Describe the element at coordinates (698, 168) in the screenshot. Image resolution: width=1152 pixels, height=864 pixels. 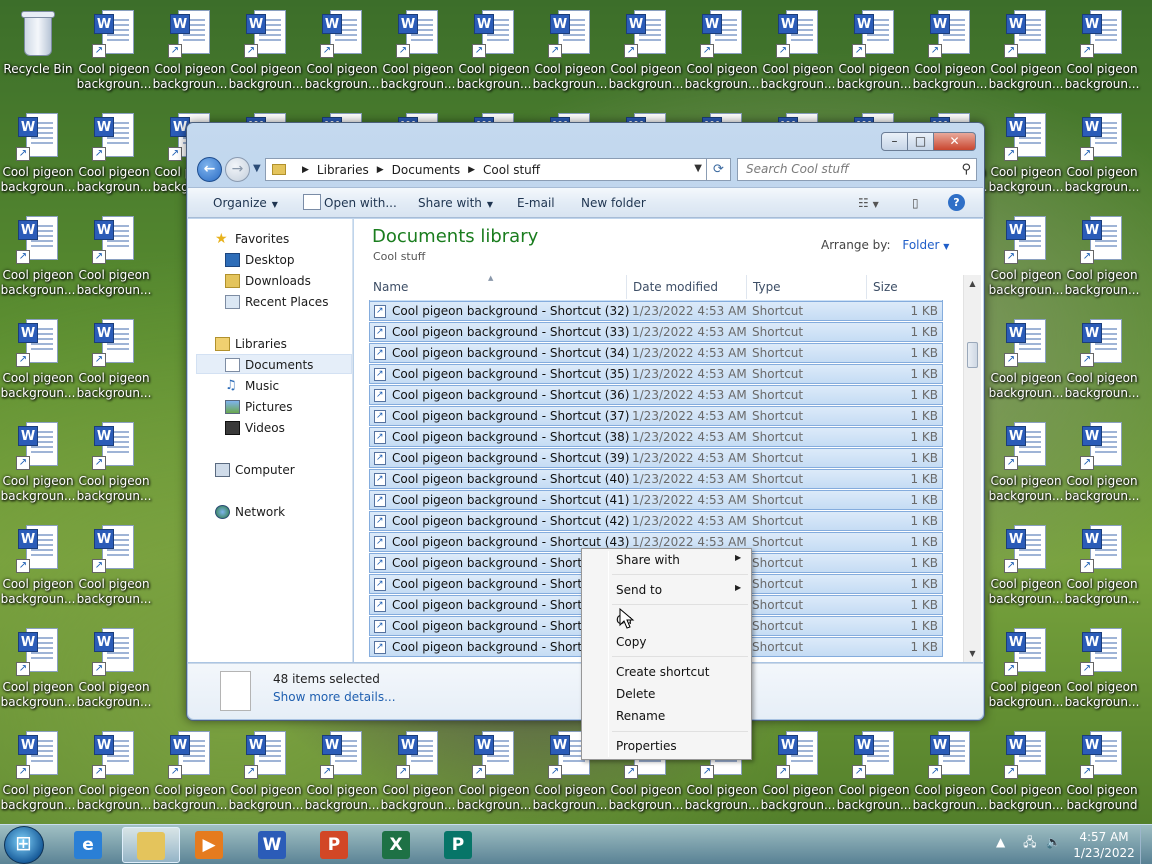
I see `address-dropdown-icon: ▼` at that location.